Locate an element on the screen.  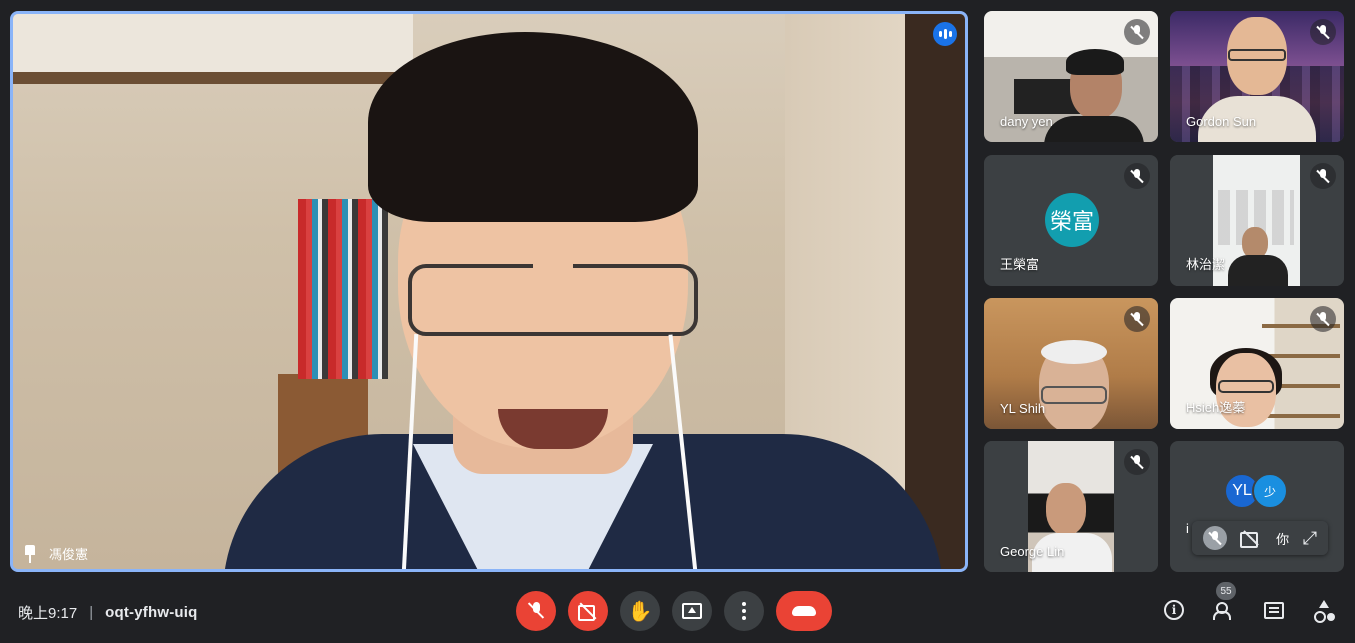
books is located at coordinates (343, 289).